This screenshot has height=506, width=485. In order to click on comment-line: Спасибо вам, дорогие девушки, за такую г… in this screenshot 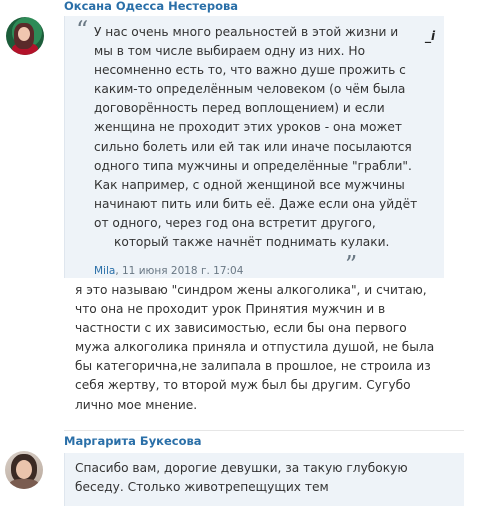, I will do `click(241, 468)`.